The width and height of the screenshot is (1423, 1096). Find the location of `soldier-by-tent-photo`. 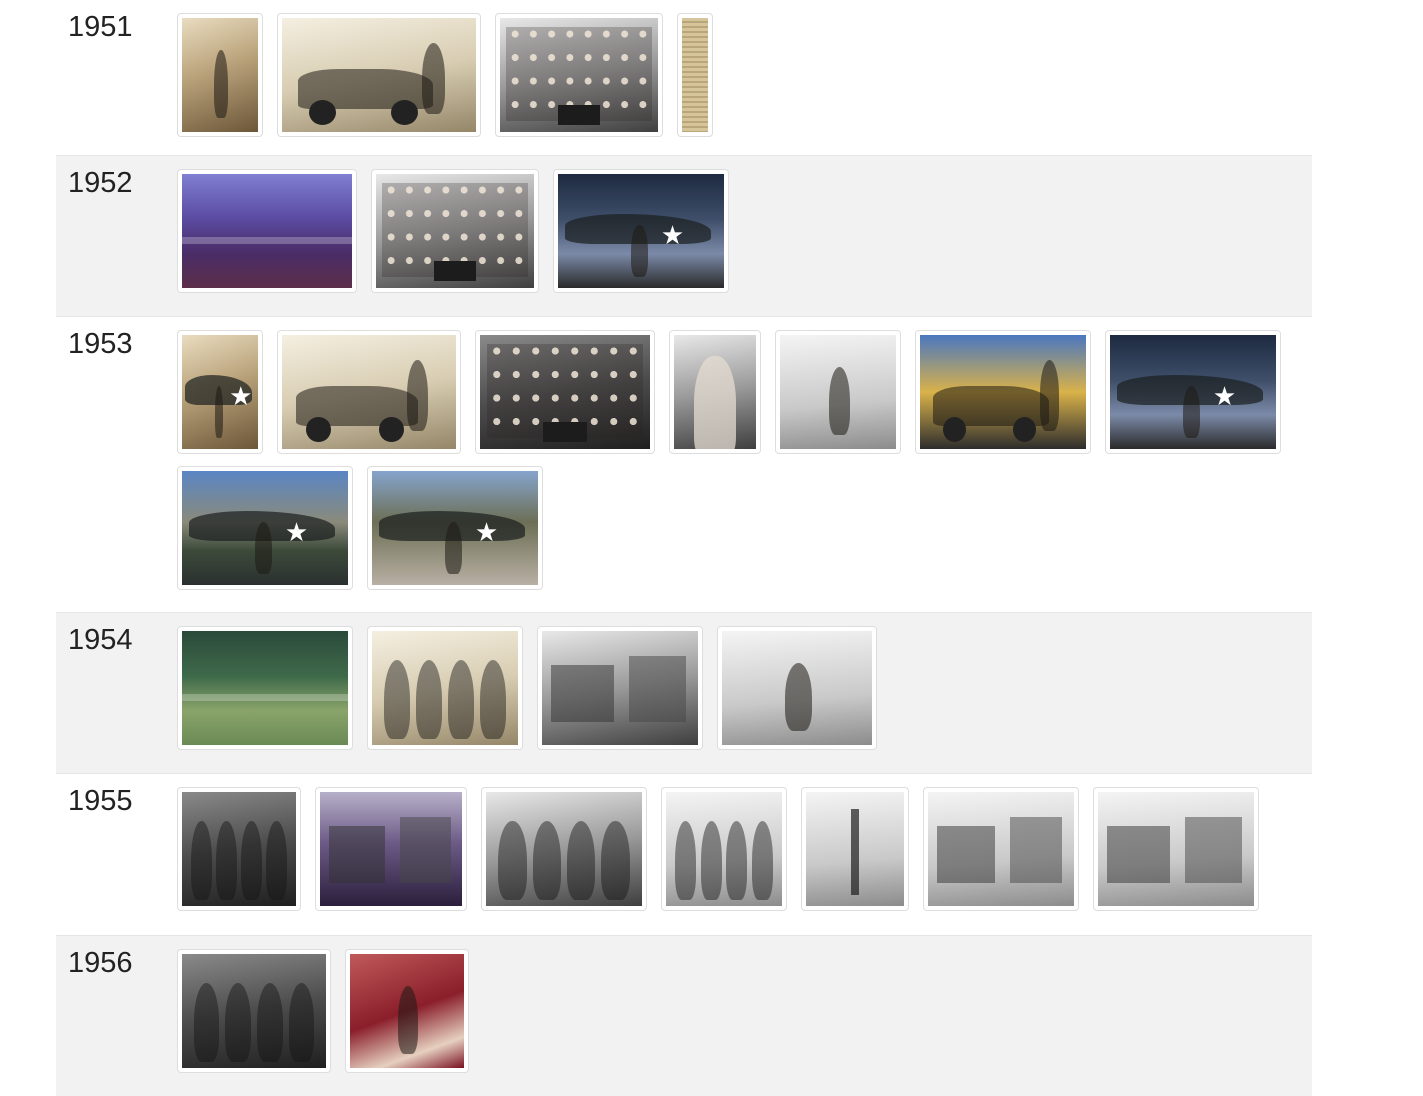

soldier-by-tent-photo is located at coordinates (838, 392).